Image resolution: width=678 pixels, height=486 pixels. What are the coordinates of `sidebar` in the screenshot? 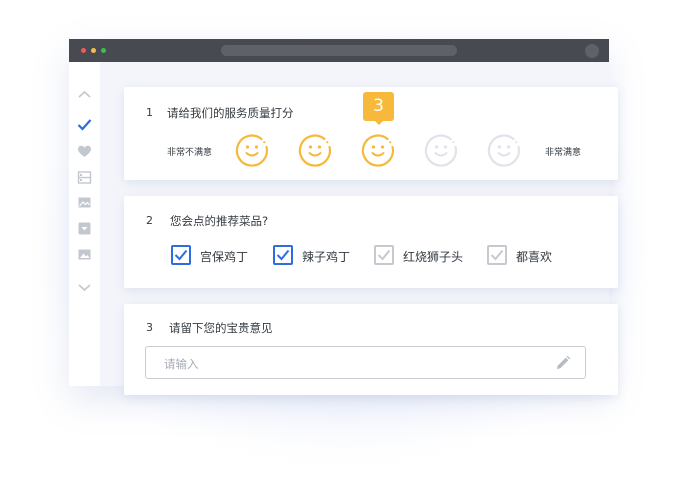 It's located at (84, 224).